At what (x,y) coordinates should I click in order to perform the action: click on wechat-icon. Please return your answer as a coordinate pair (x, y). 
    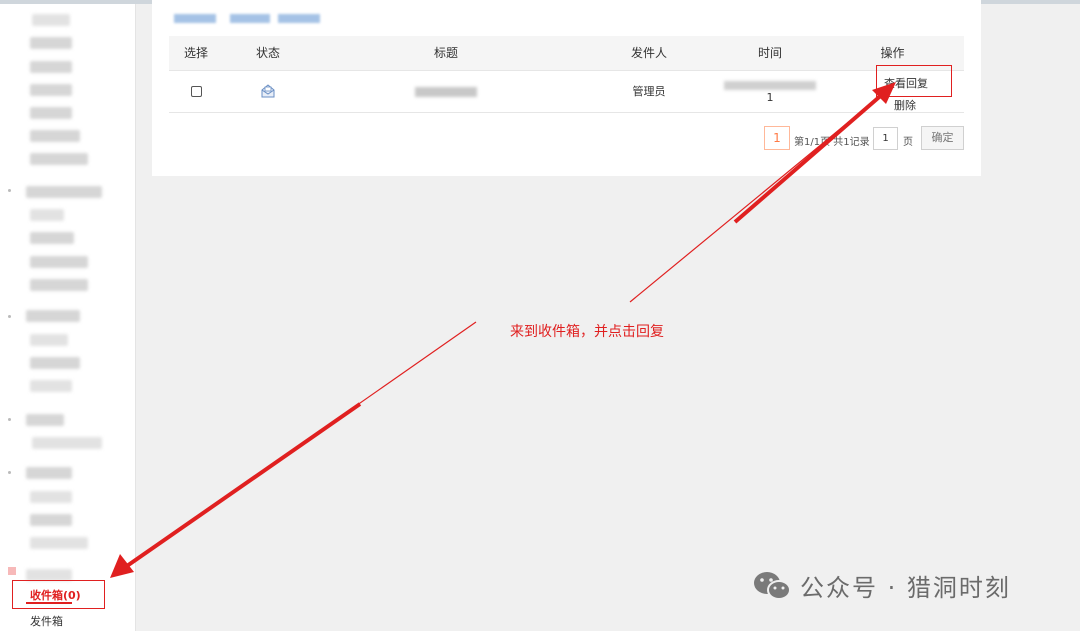
    Looking at the image, I should click on (772, 585).